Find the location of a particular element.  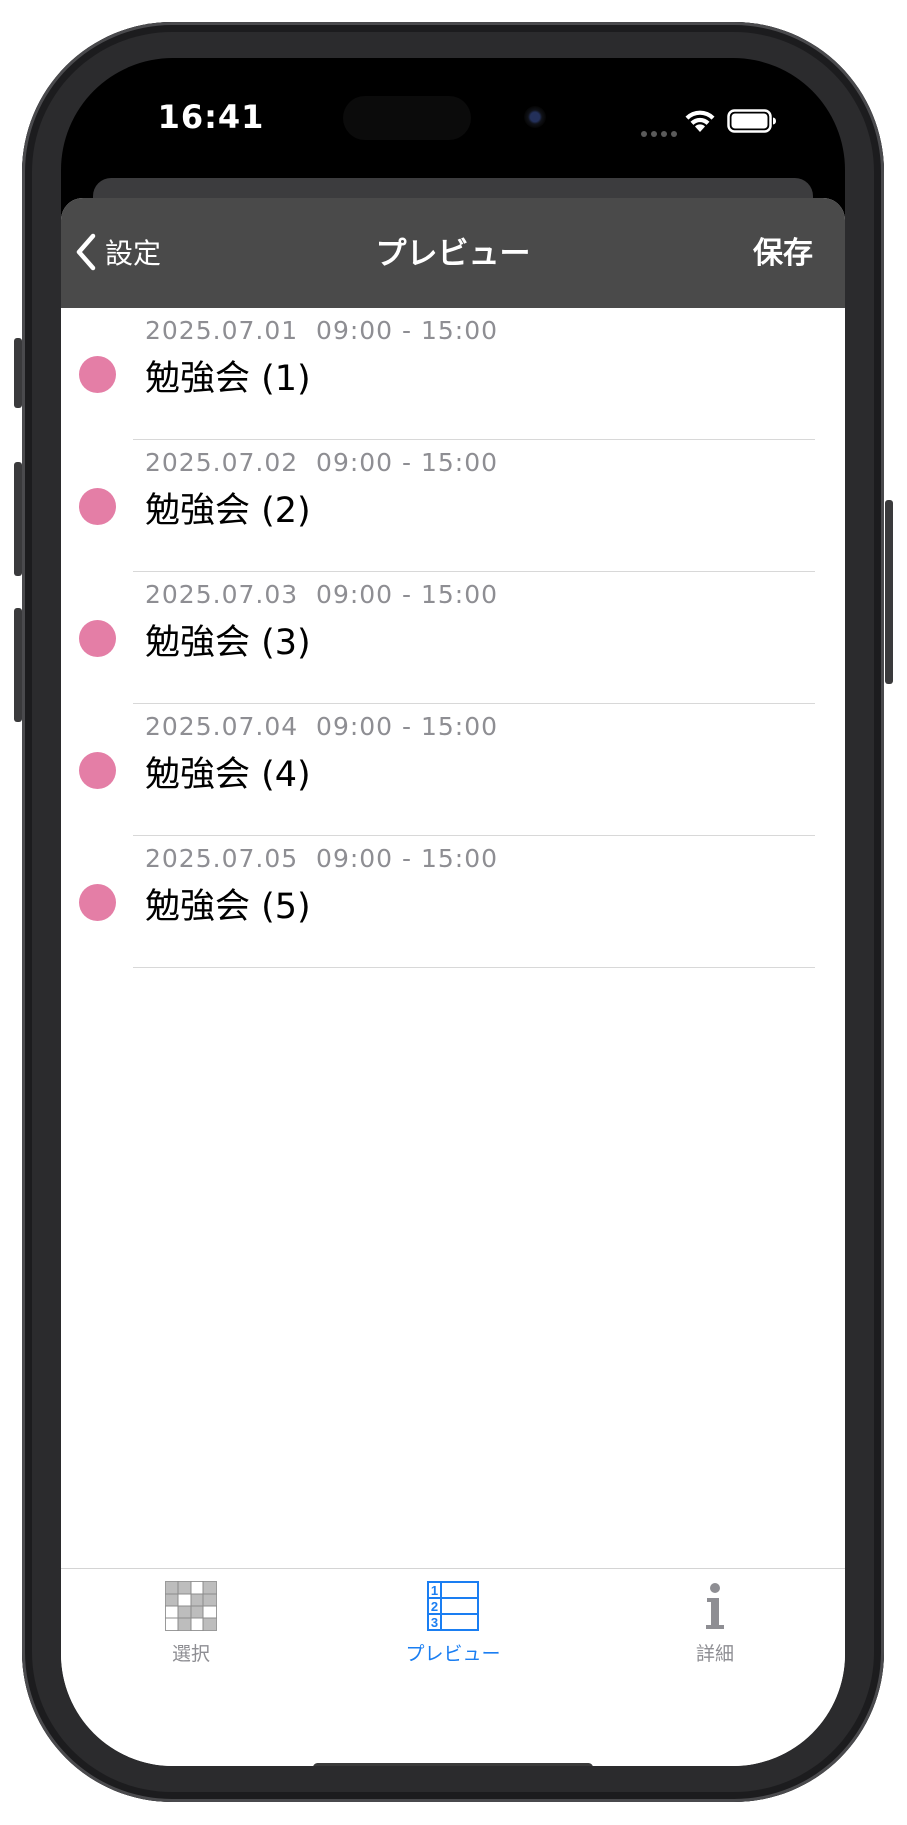

event-row: 2025.07.01 09:00 - 15:00 勉強会 (1) is located at coordinates (453, 374).